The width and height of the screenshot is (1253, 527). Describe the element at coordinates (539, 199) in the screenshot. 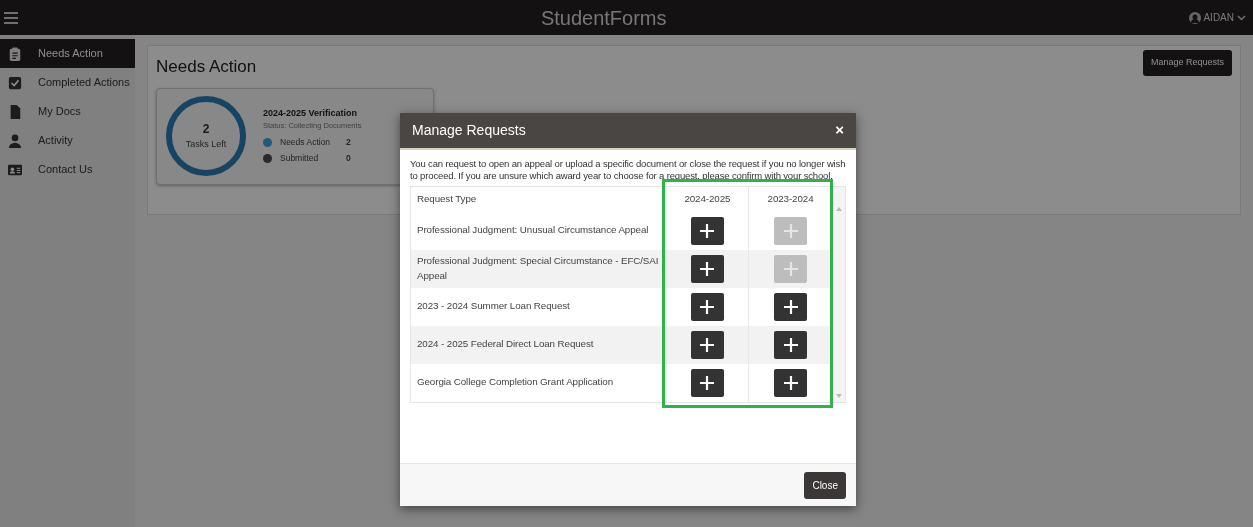

I see `column-header: Request Type` at that location.